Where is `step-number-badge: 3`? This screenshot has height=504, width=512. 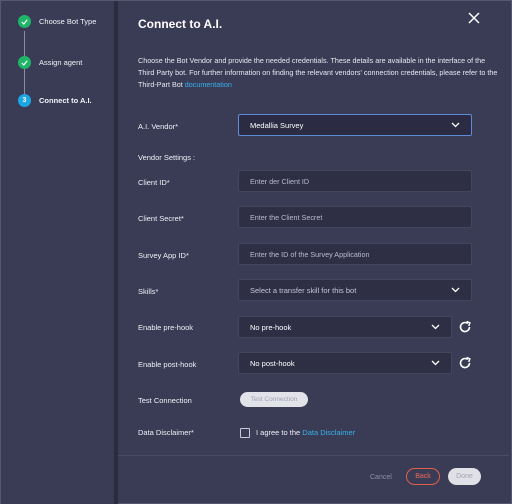 step-number-badge: 3 is located at coordinates (24, 100).